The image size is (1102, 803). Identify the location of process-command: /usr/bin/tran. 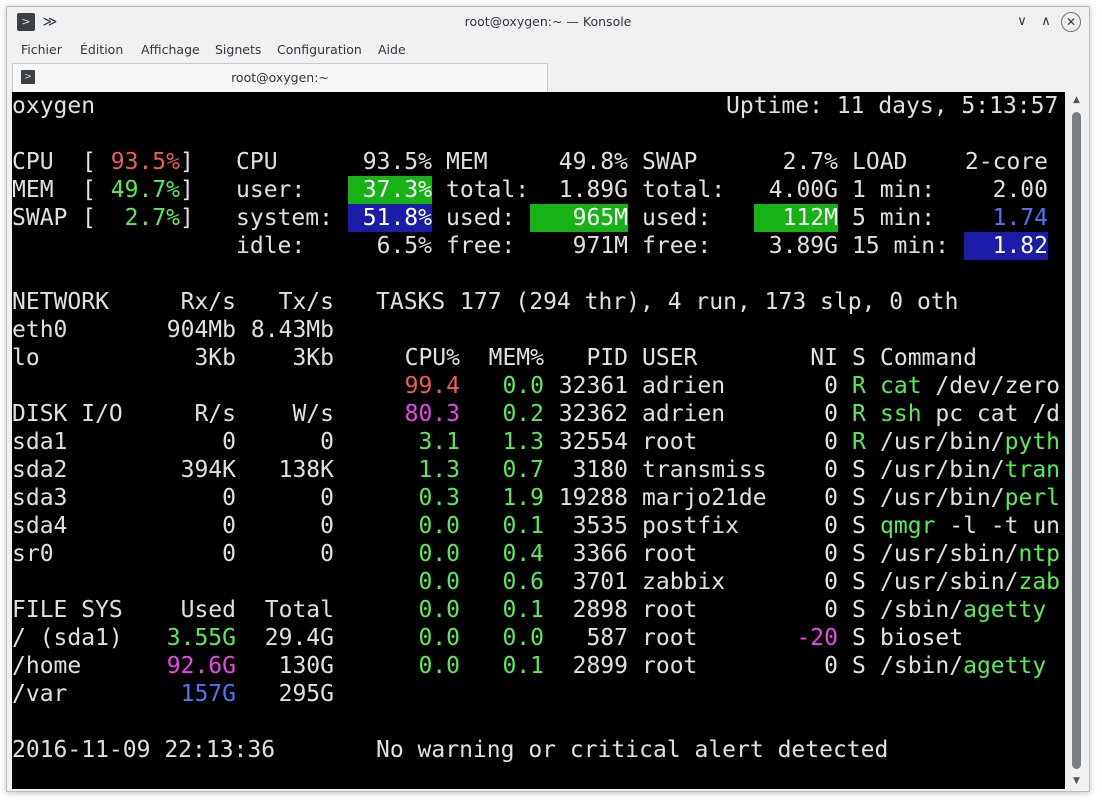
(970, 470).